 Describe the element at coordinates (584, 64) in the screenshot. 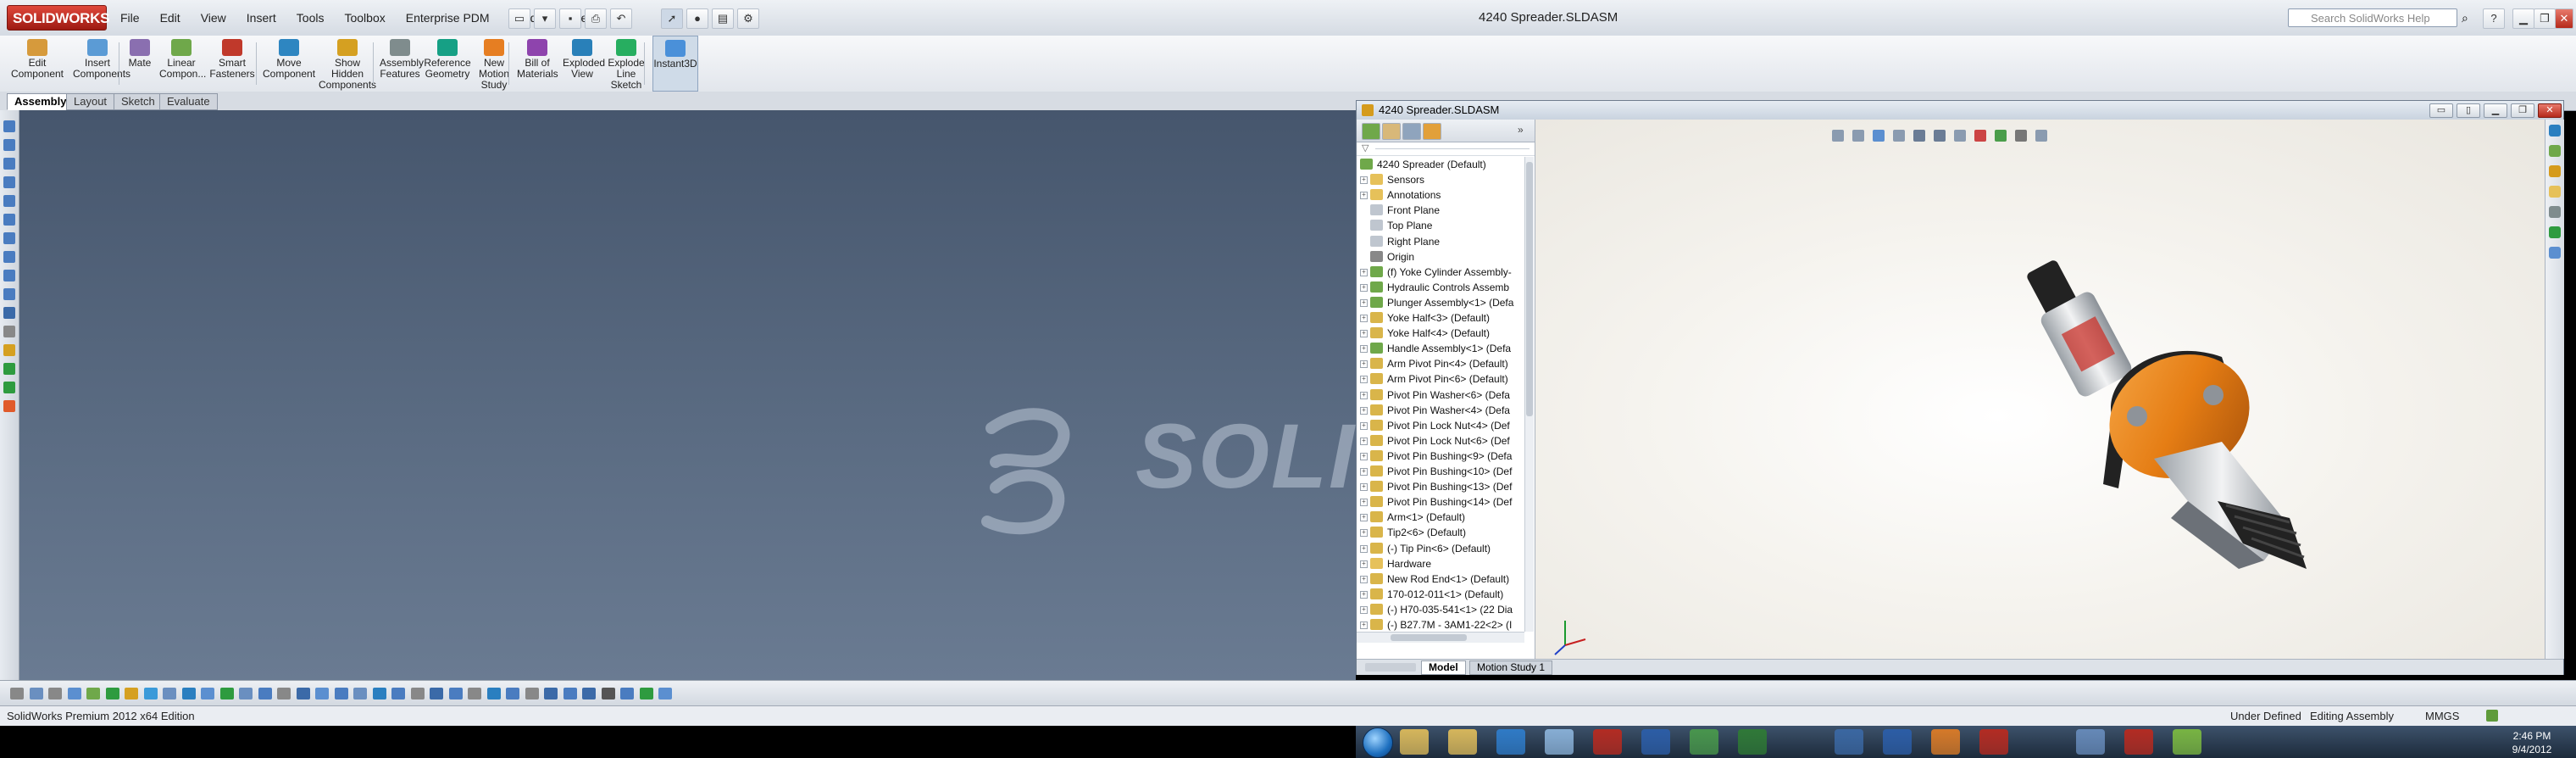

I see `cmd-exploded-view-button: Exploded View` at that location.